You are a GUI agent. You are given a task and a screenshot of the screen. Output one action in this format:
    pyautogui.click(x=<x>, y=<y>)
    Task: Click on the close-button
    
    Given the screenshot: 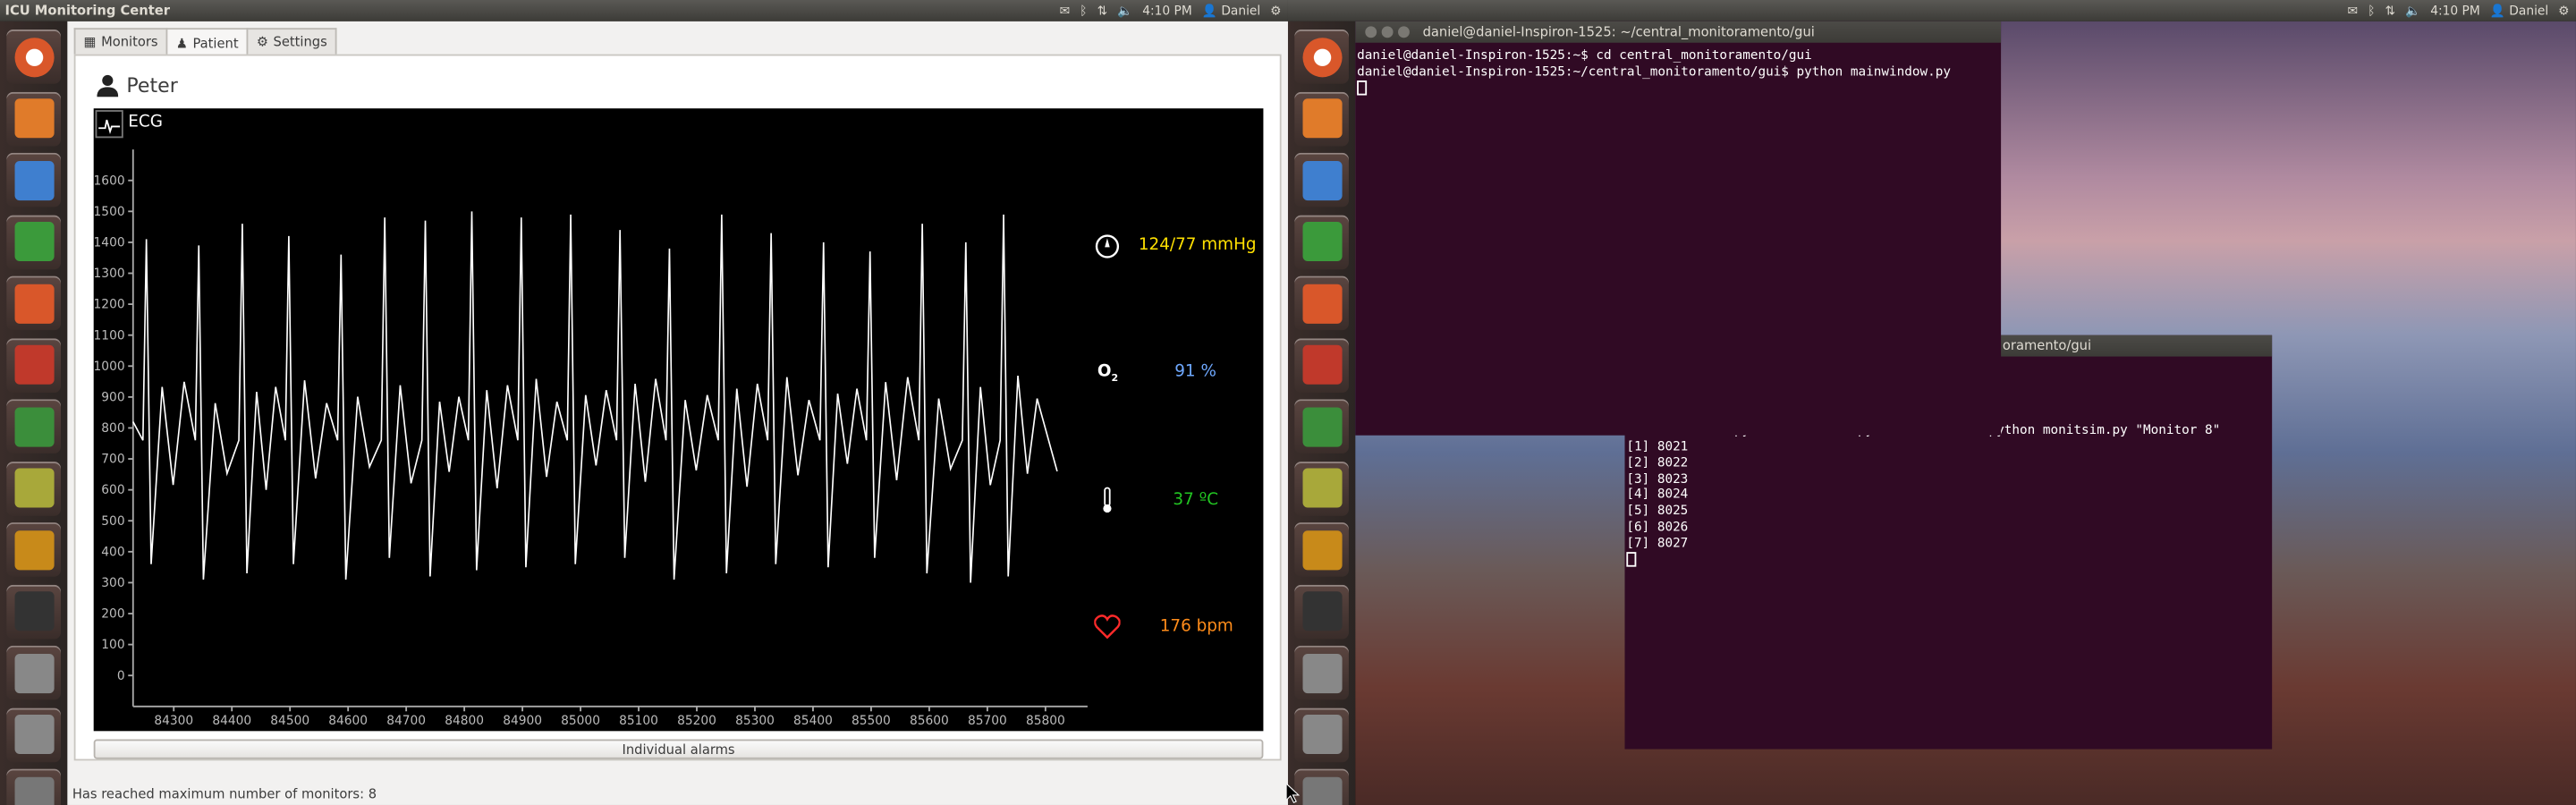 What is the action you would take?
    pyautogui.click(x=1371, y=32)
    